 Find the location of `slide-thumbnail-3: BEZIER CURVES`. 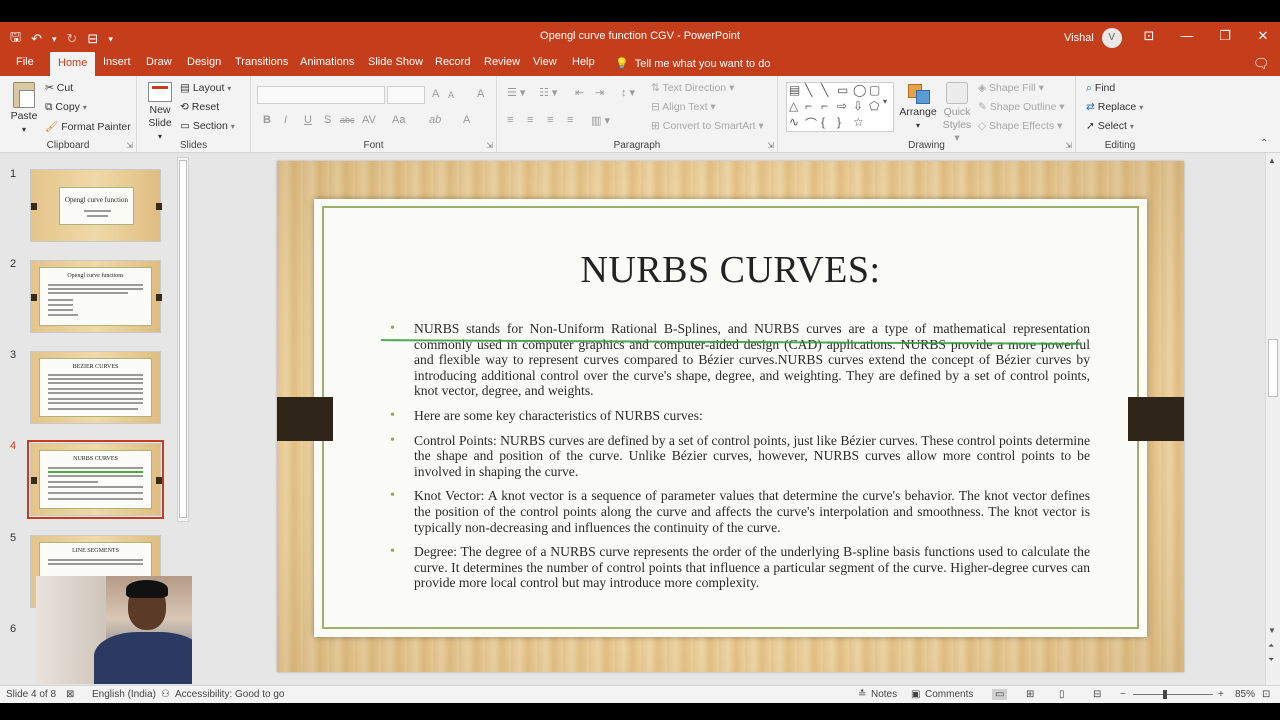

slide-thumbnail-3: BEZIER CURVES is located at coordinates (95, 387).